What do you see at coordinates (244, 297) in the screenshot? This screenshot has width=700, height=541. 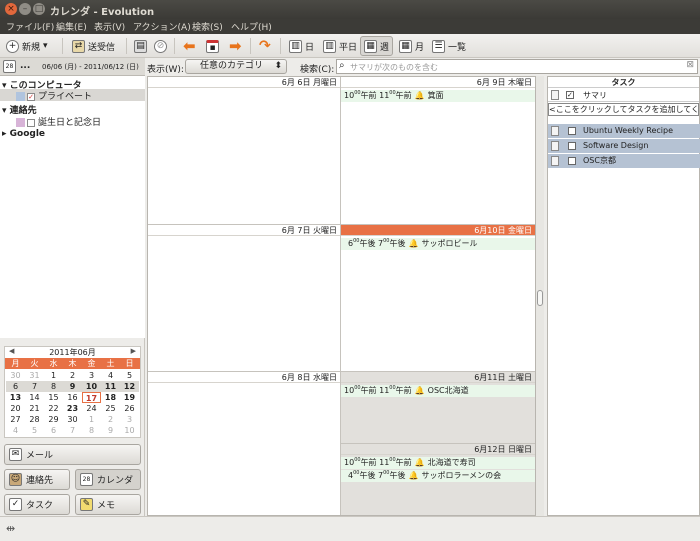 I see `day-cell-tue: 6月 7日 火曜日` at bounding box center [244, 297].